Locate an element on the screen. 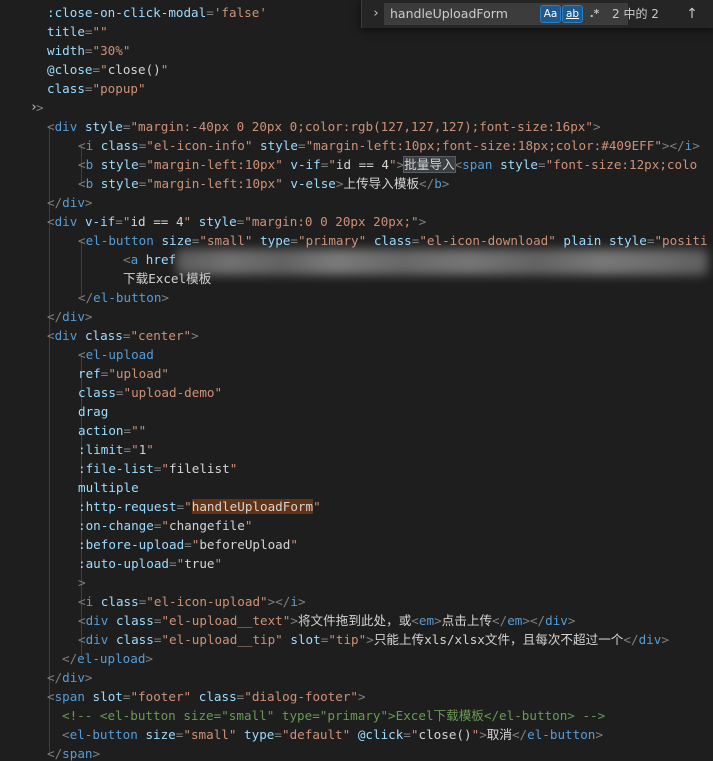 This screenshot has height=761, width=713. code-token: em is located at coordinates (426, 620).